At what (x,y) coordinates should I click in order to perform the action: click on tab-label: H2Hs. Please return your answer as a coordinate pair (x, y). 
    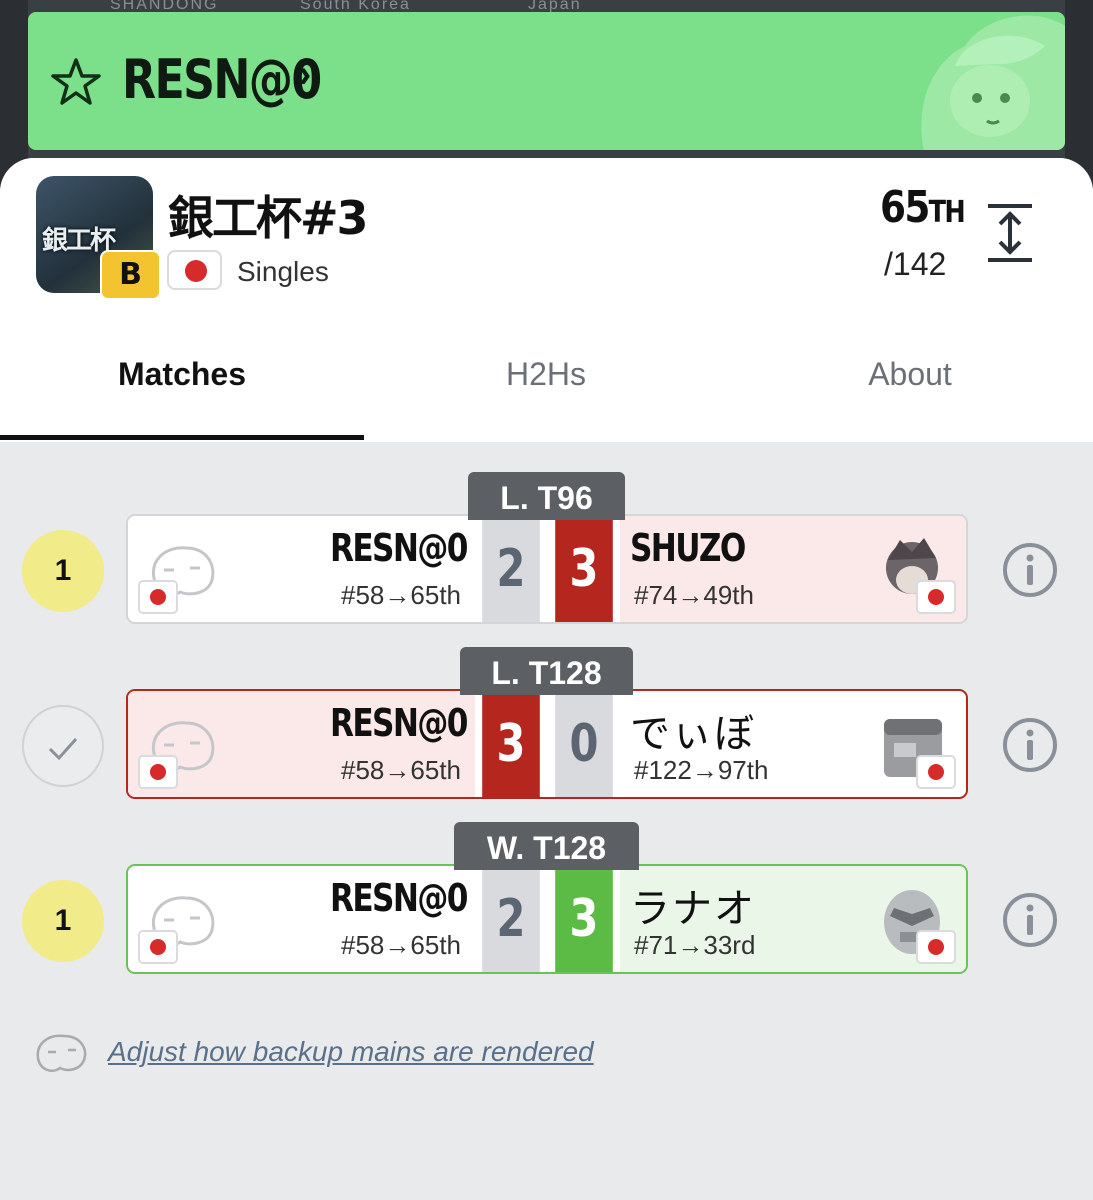
    Looking at the image, I should click on (545, 374).